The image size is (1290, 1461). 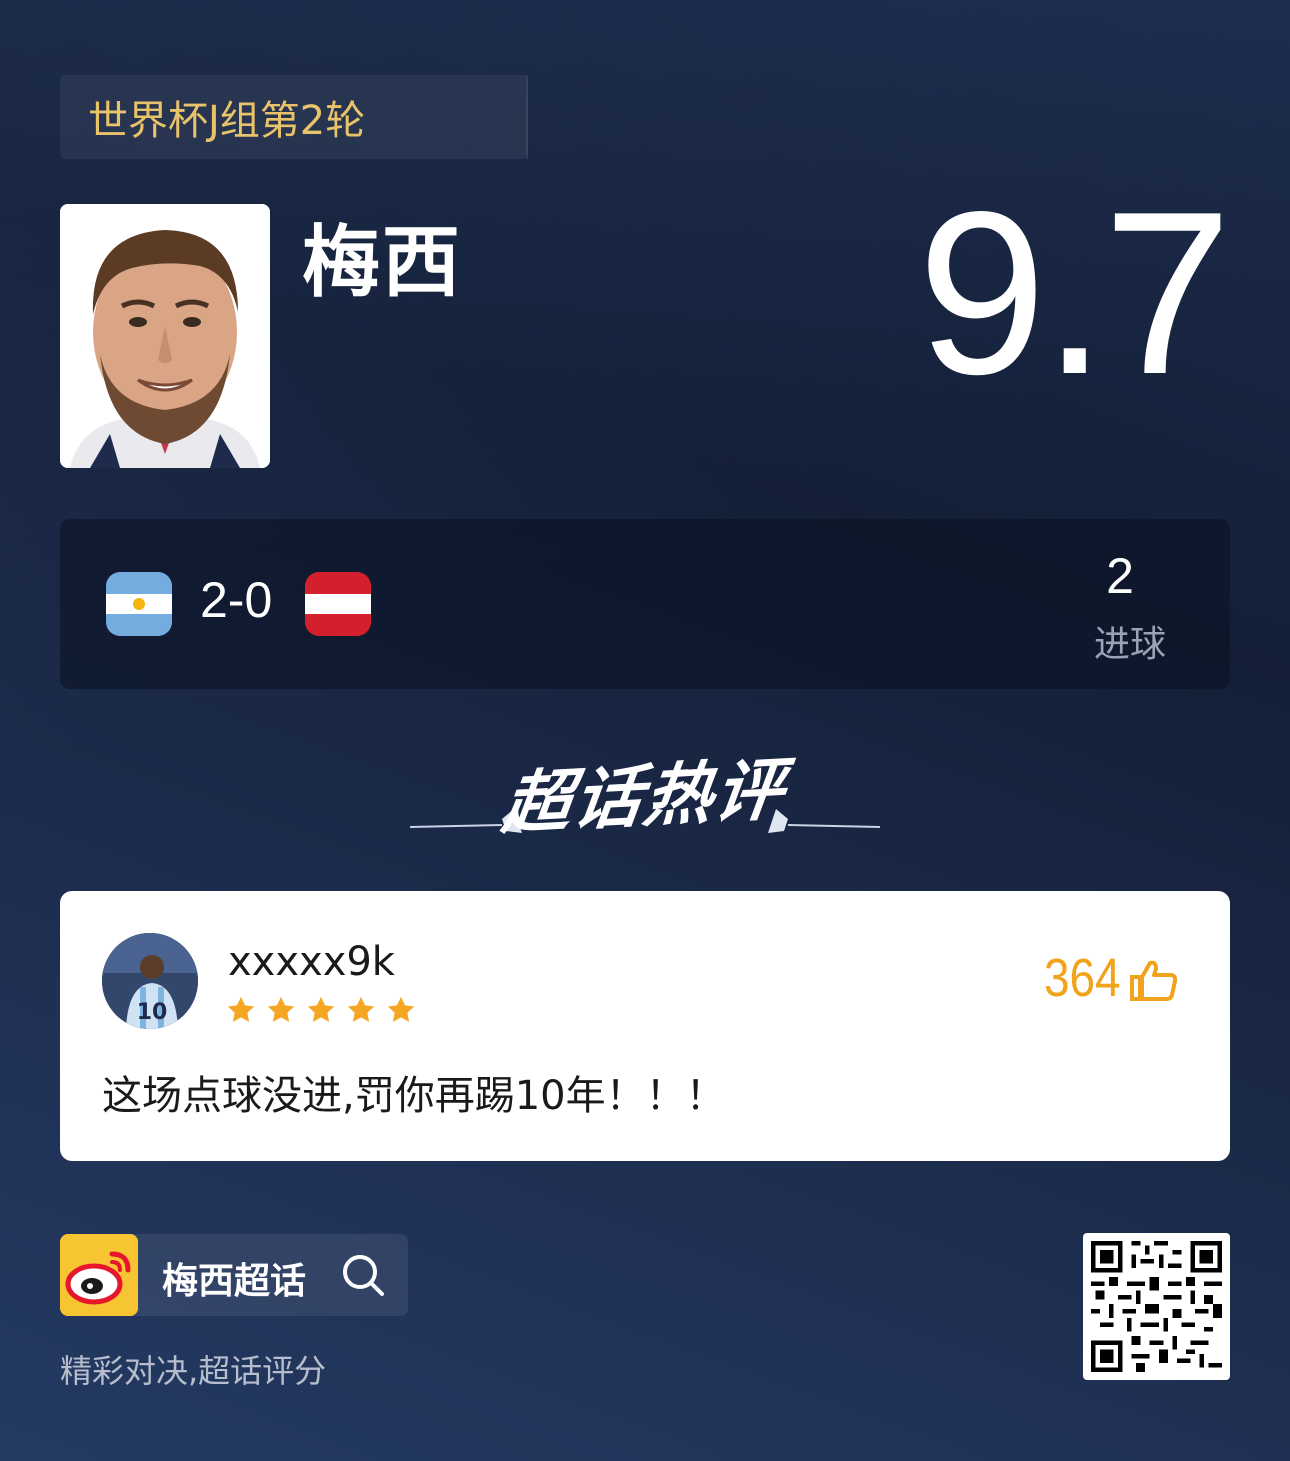 I want to click on thumbs-up-icon, so click(x=1145, y=980).